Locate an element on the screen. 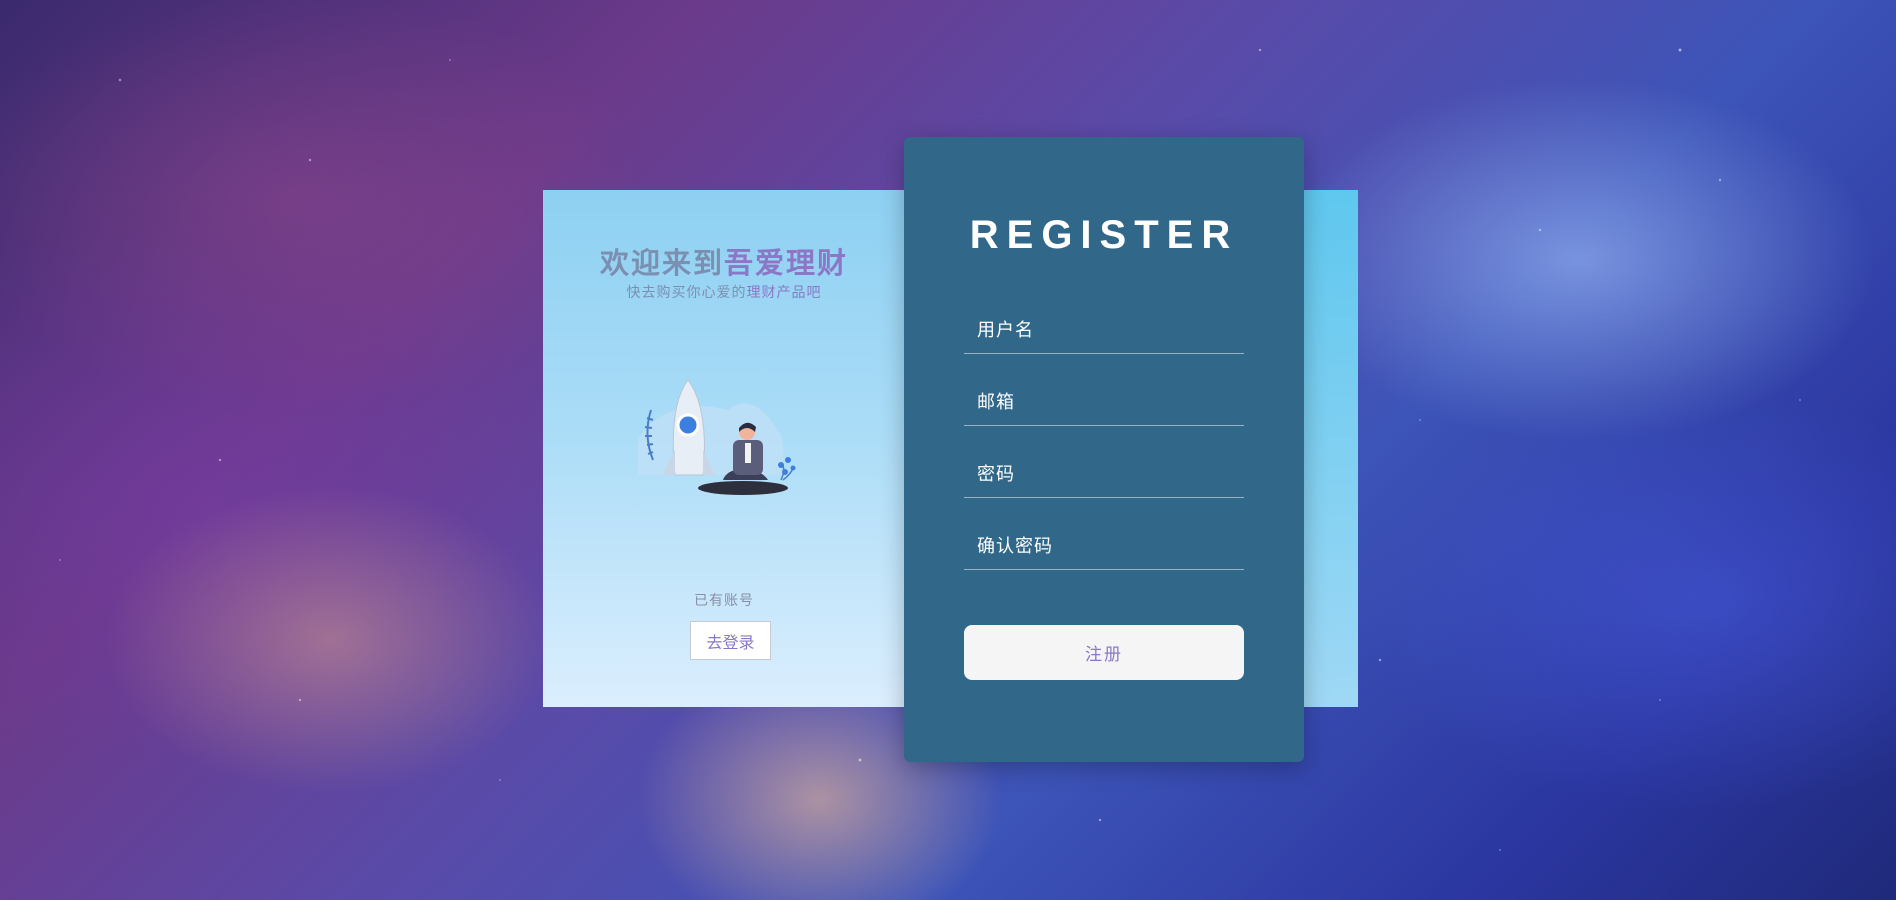 The image size is (1896, 900). welcome-title-prefix: 欢迎来到 is located at coordinates (661, 264).